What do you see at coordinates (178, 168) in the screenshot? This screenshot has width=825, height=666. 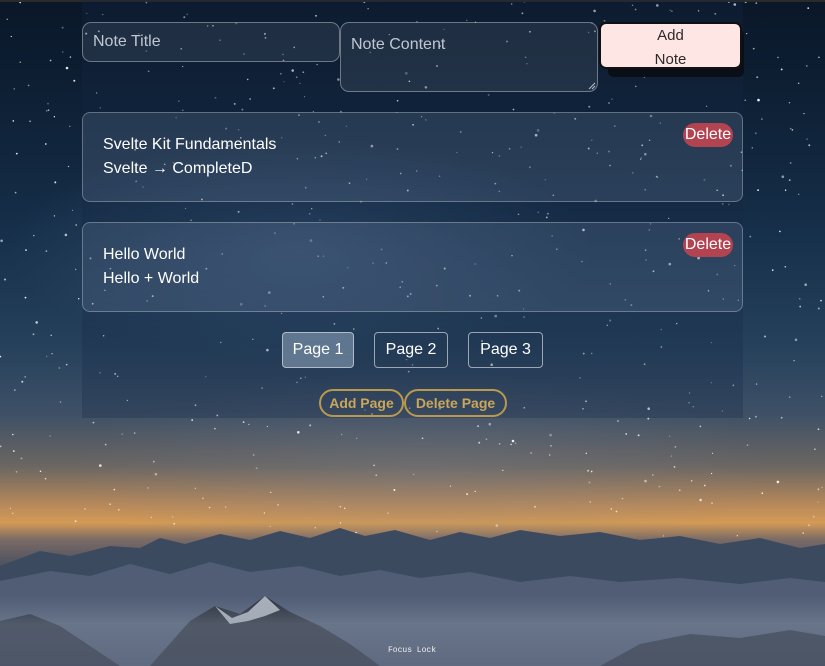 I see `note-body: Svelte → CompleteD` at bounding box center [178, 168].